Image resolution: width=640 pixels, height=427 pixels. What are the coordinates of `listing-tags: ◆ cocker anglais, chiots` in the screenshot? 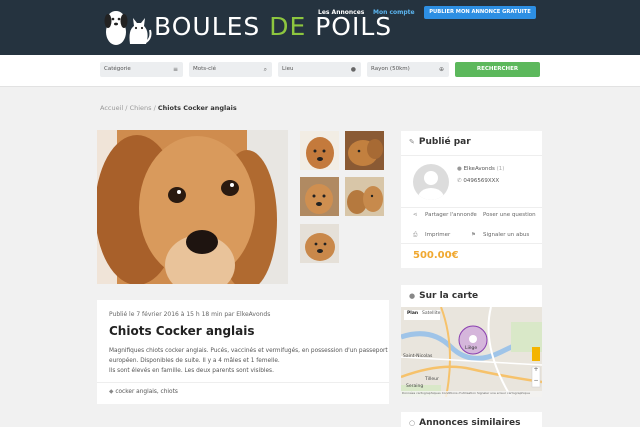 It's located at (143, 392).